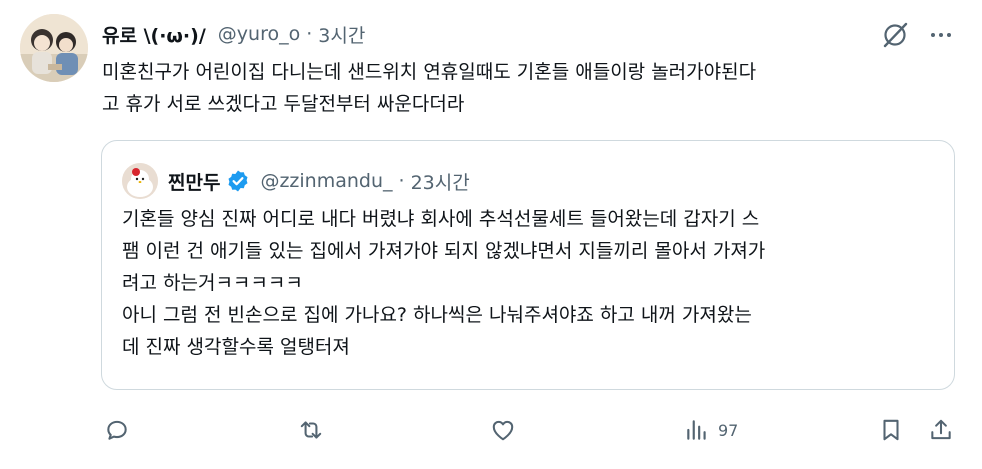 Image resolution: width=982 pixels, height=469 pixels. What do you see at coordinates (341, 34) in the screenshot?
I see `timestamp: 3시간` at bounding box center [341, 34].